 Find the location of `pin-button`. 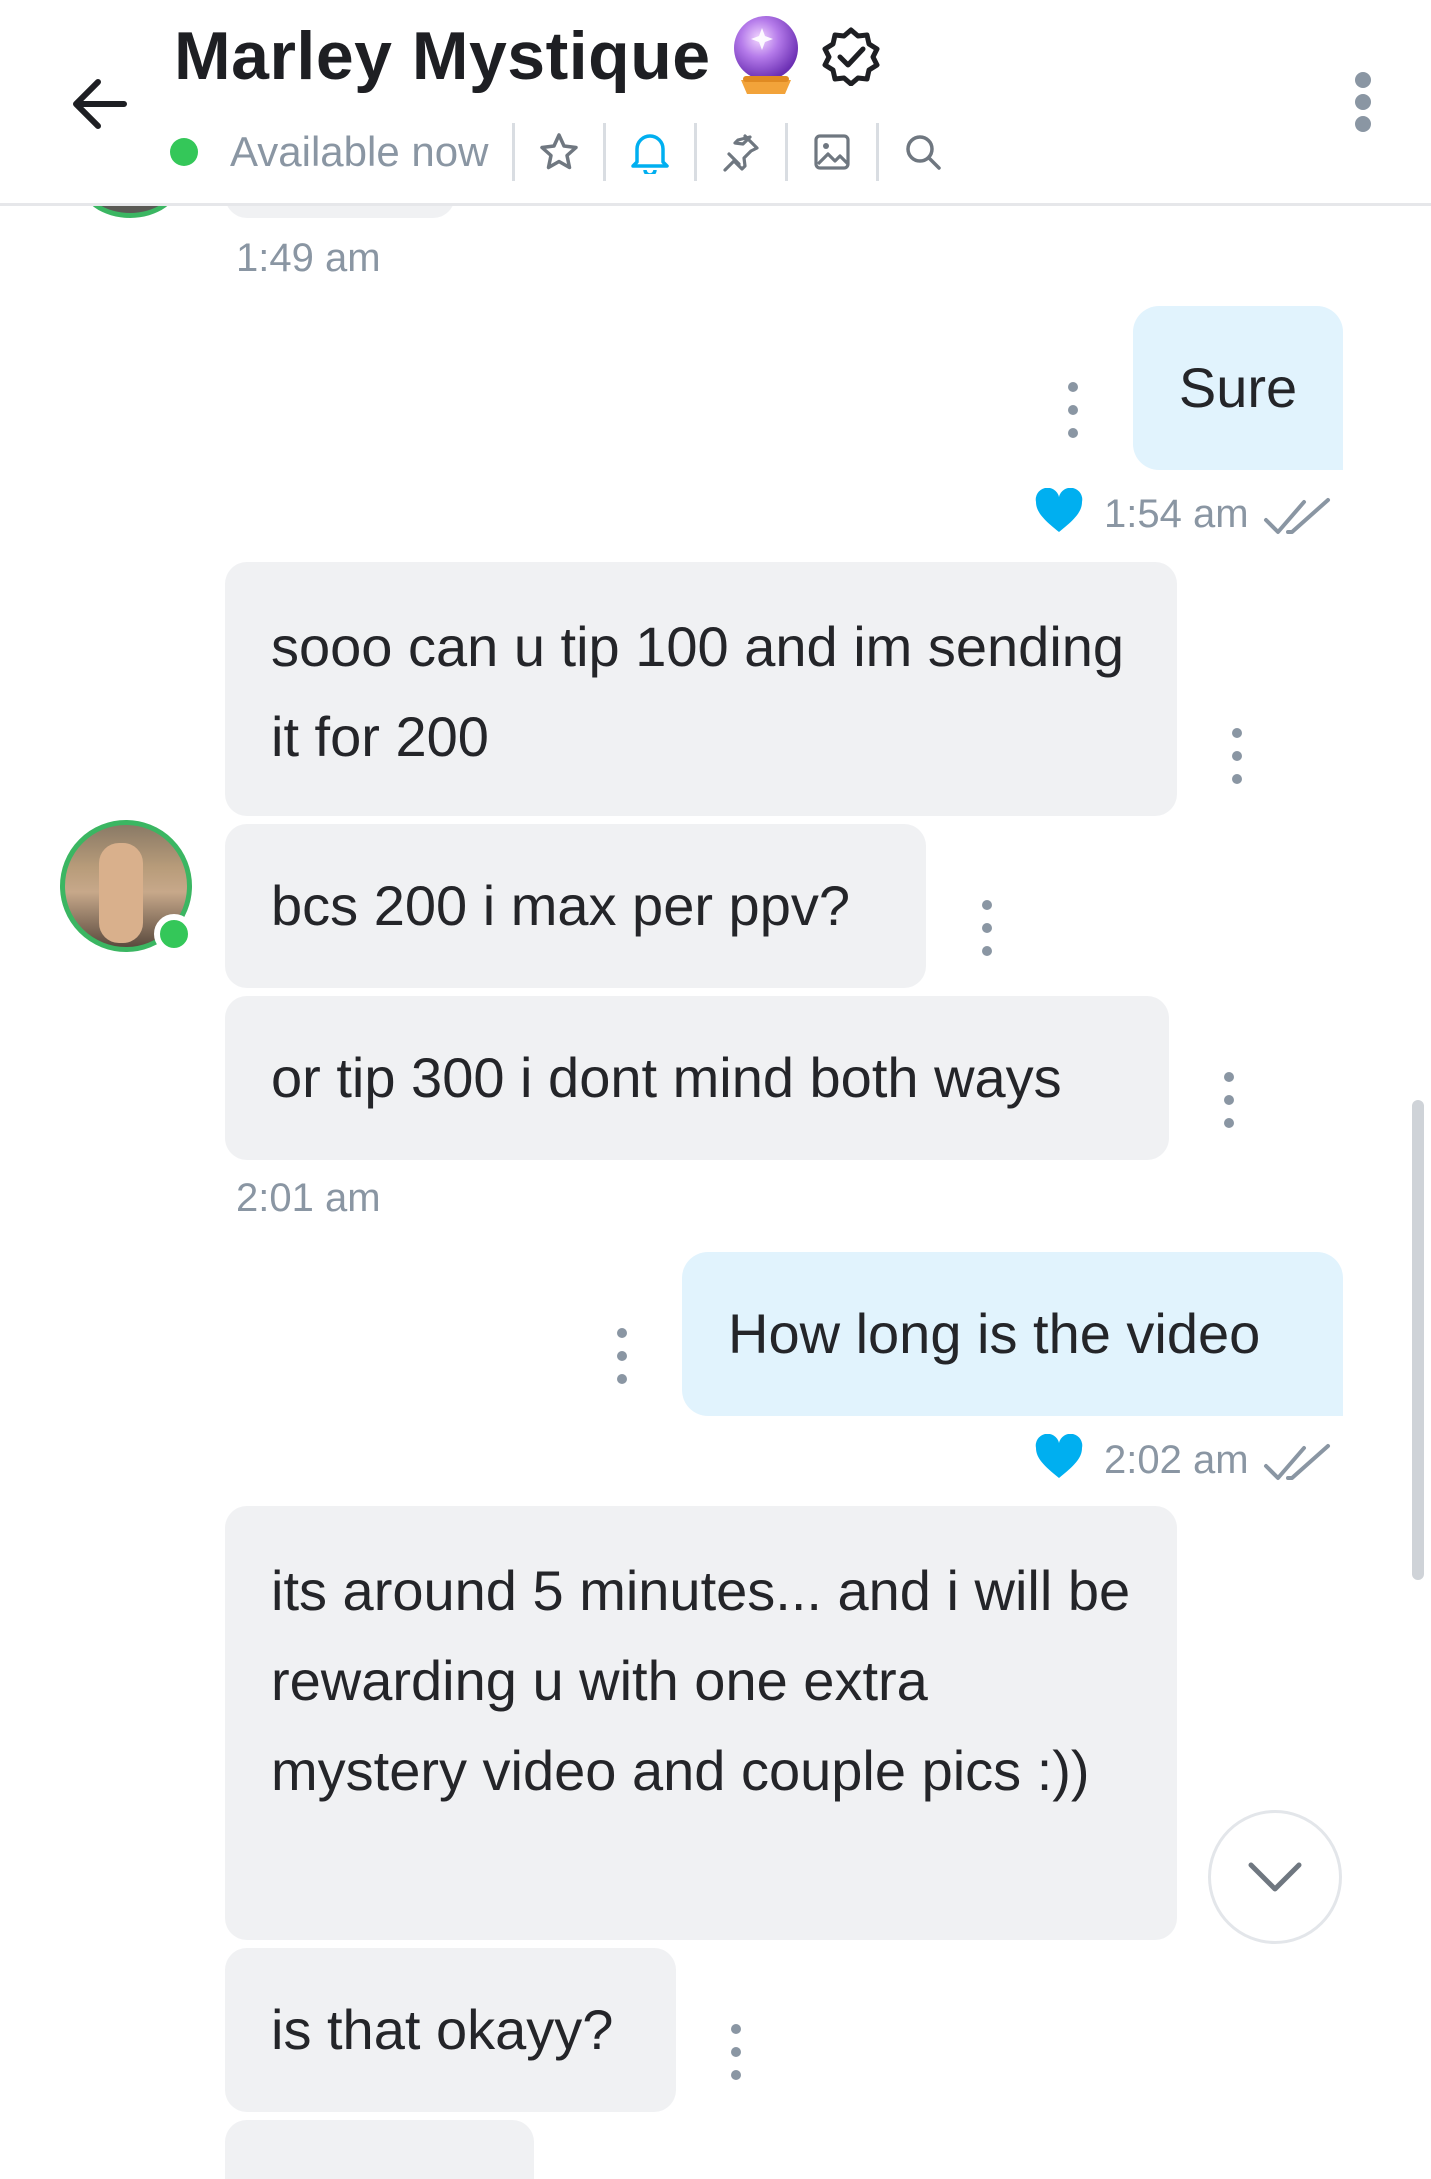

pin-button is located at coordinates (741, 152).